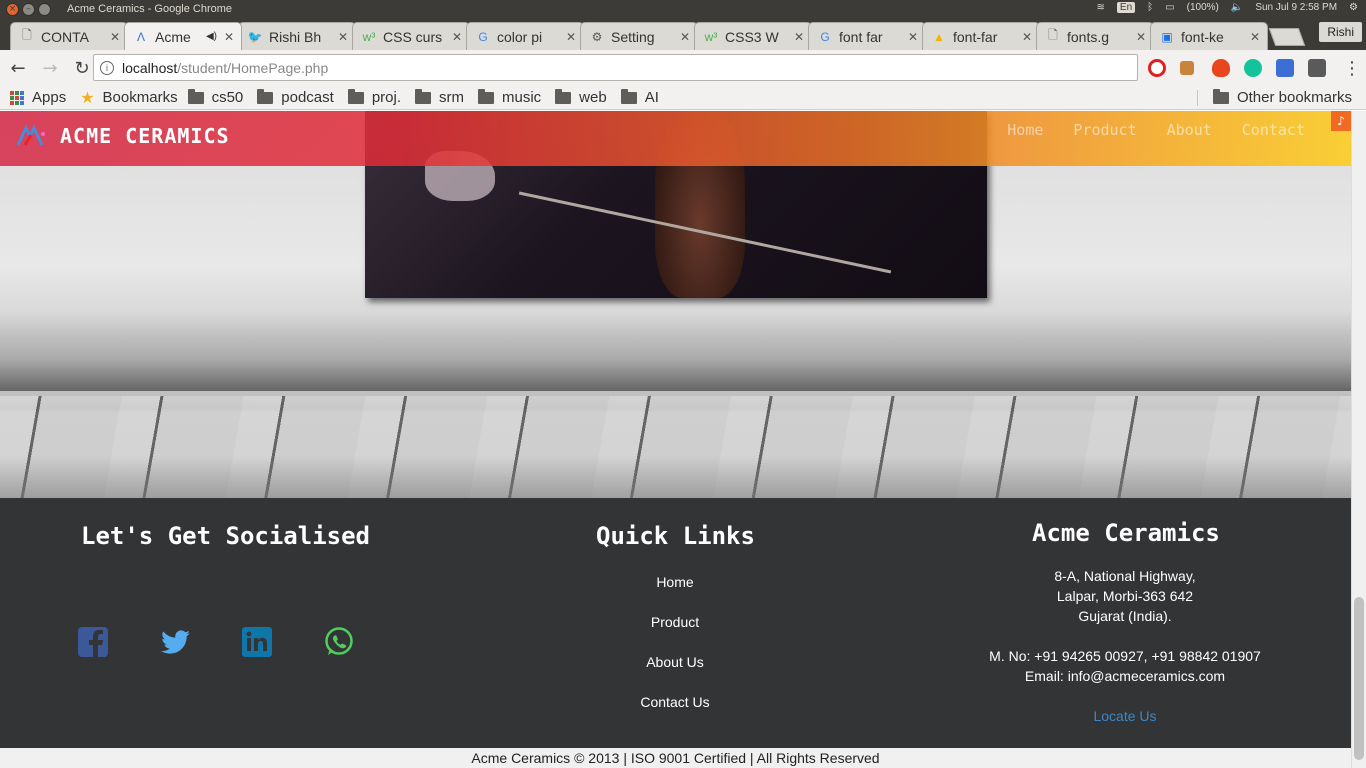 The image size is (1366, 768). What do you see at coordinates (861, 36) in the screenshot?
I see `tab-title: font far` at bounding box center [861, 36].